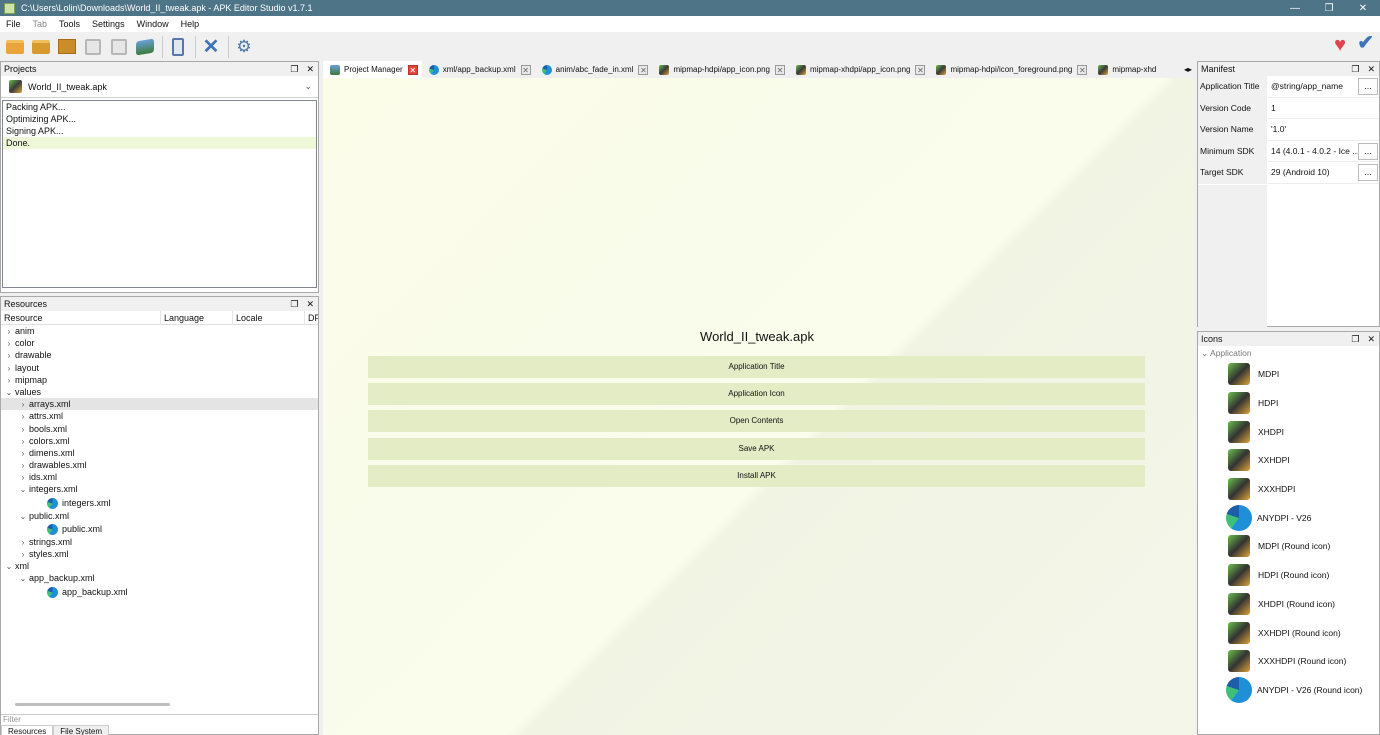  Describe the element at coordinates (1288, 431) in the screenshot. I see `icon-item-xhdpi: XHDPI` at that location.